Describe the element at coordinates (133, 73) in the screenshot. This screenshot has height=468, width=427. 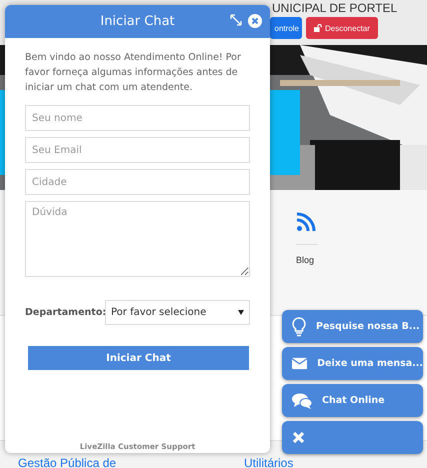
I see `intro-text: Bem vindo ao nosso Atendimento Online! Por favor forneça algumas informações antes de iniciar um chat com um atendente.` at that location.